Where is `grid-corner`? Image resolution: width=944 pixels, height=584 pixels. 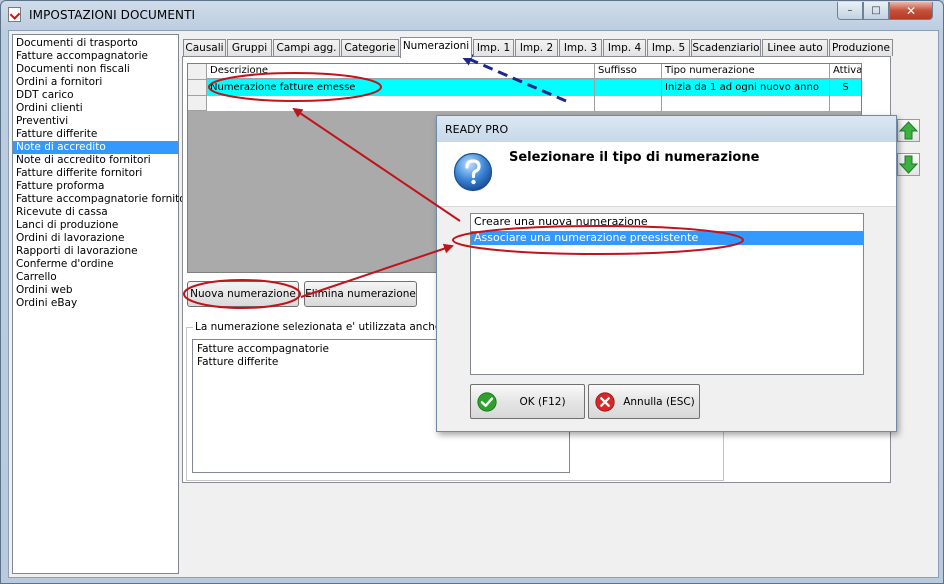 grid-corner is located at coordinates (197, 72).